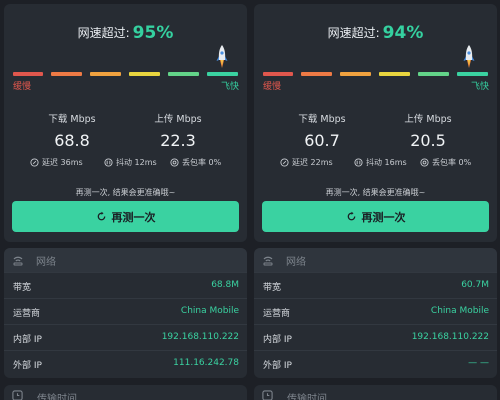 The image size is (500, 400). What do you see at coordinates (375, 363) in the screenshot?
I see `network-row-external-ip: 外部 IP — —` at bounding box center [375, 363].